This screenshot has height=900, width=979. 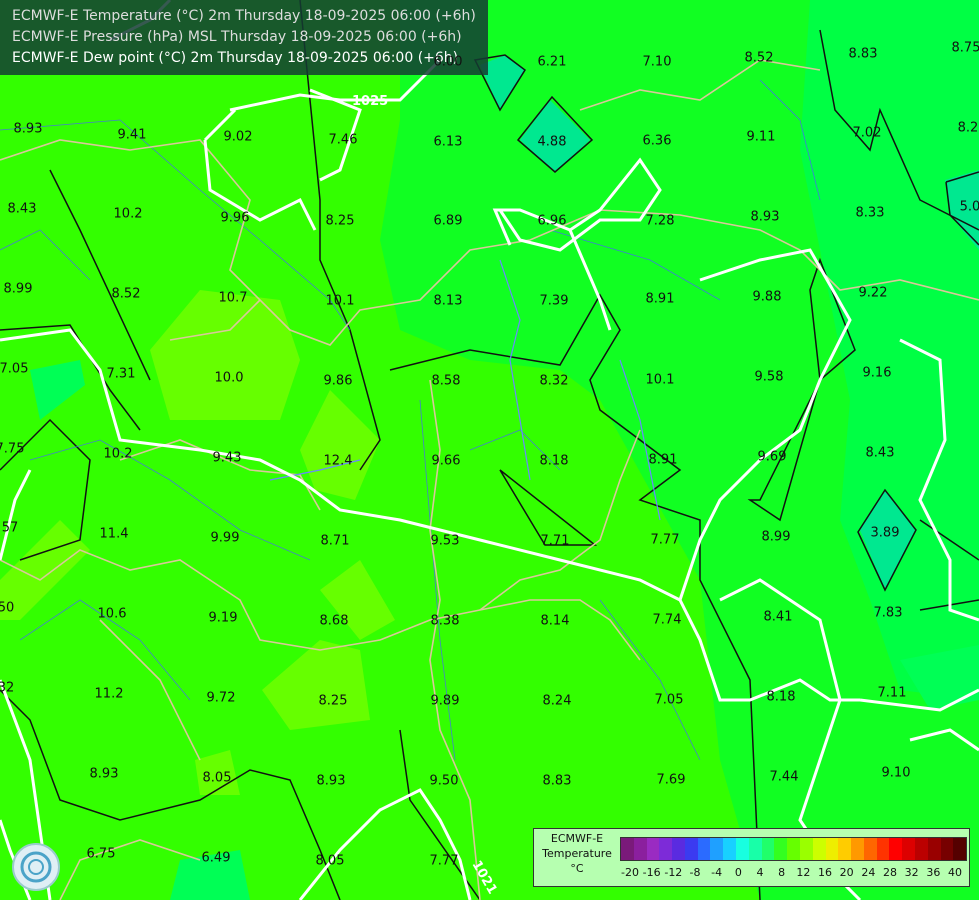 What do you see at coordinates (448, 221) in the screenshot?
I see `map-value-label: 6.89` at bounding box center [448, 221].